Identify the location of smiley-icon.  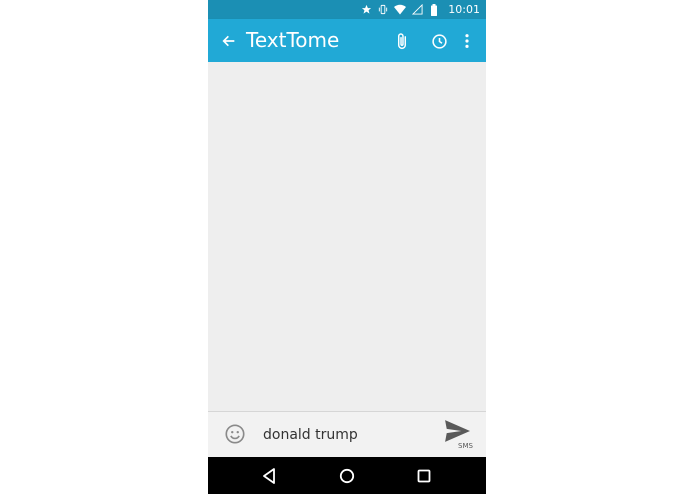
(235, 434).